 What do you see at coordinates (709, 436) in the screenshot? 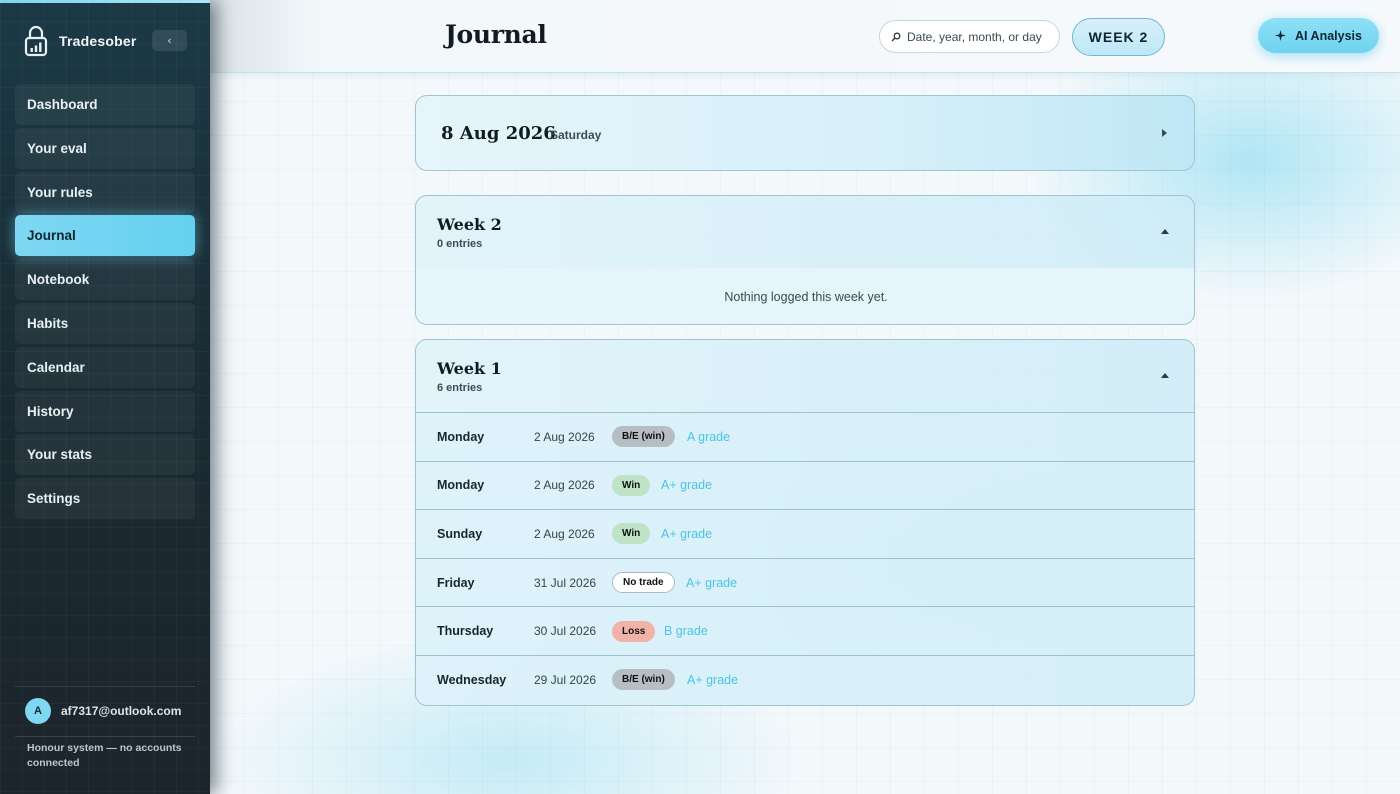
I see `grade-label: A grade` at bounding box center [709, 436].